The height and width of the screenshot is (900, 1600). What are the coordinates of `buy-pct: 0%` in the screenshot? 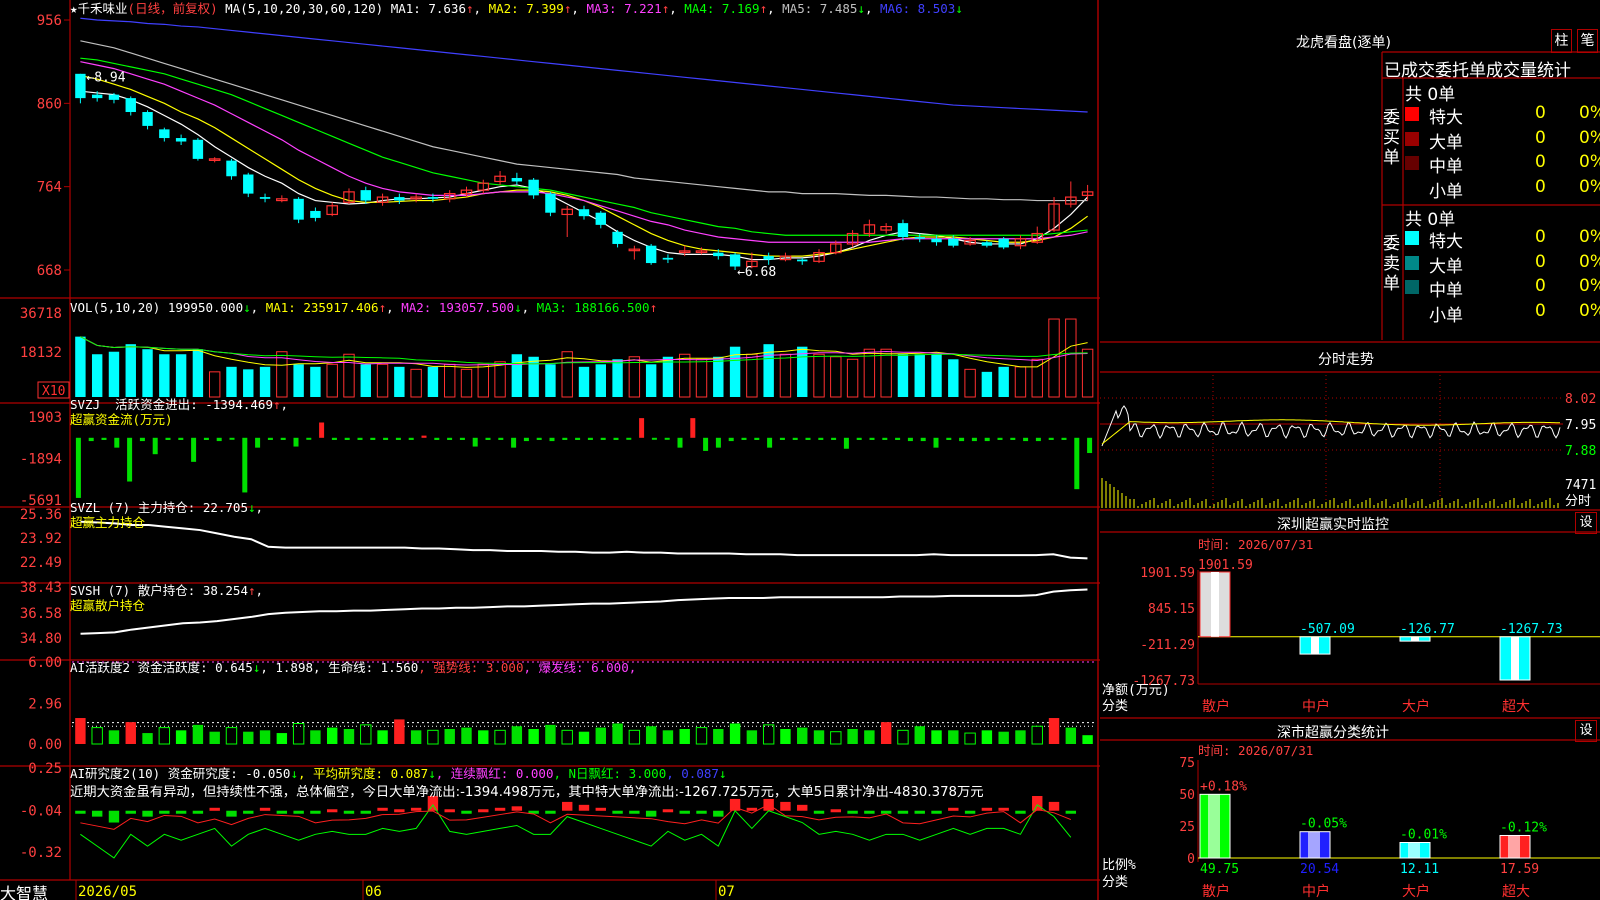 It's located at (1589, 113).